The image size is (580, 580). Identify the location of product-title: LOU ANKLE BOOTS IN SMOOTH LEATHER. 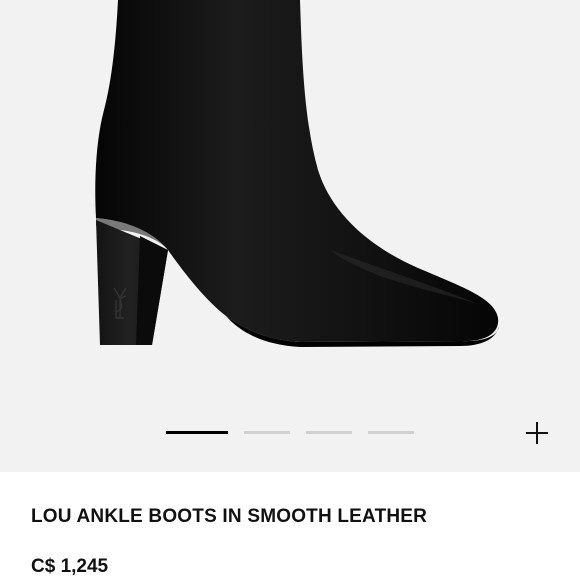
(229, 516).